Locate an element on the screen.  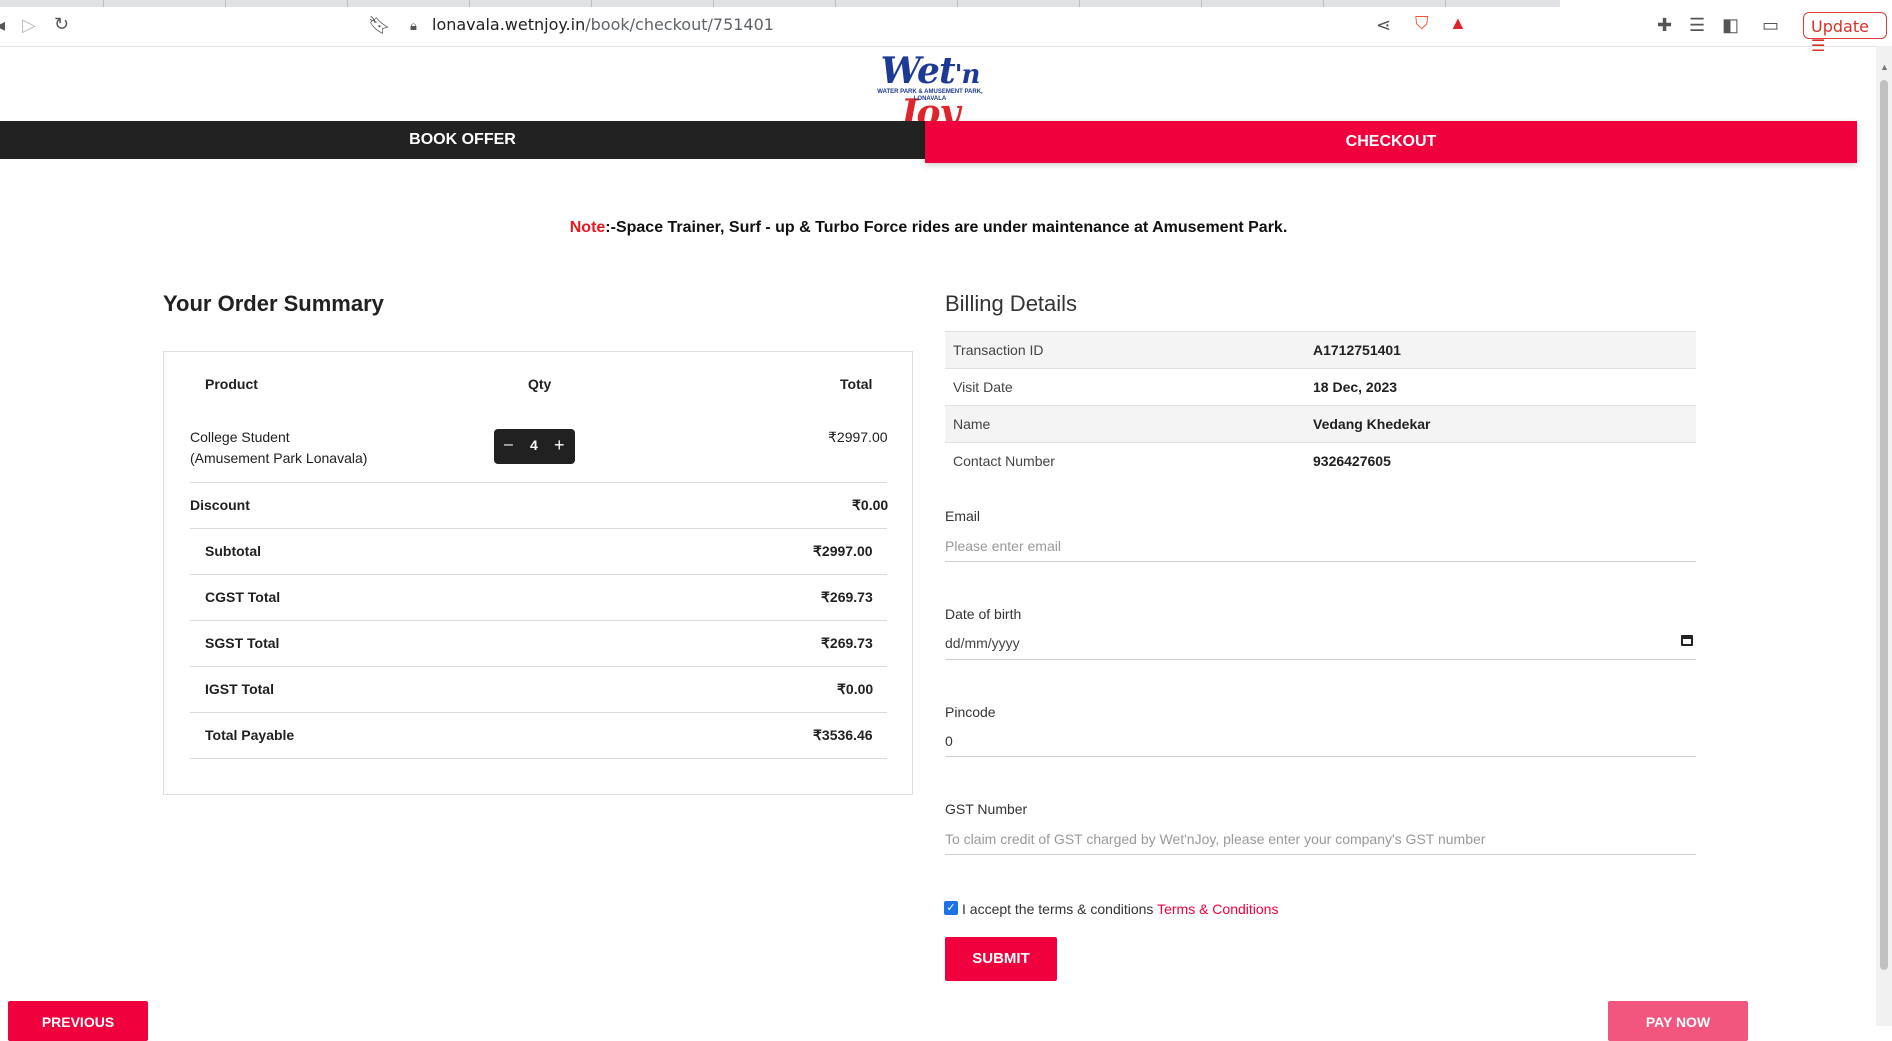
scroll-up-icon: ▲ is located at coordinates (1884, 67).